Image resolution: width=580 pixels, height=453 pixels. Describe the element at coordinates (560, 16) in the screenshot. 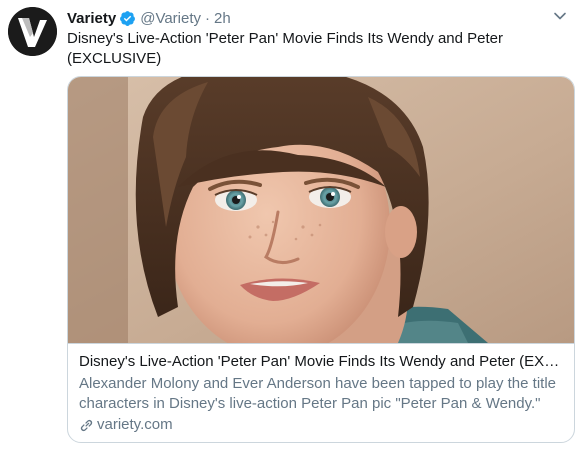

I see `chevron-down-icon` at that location.